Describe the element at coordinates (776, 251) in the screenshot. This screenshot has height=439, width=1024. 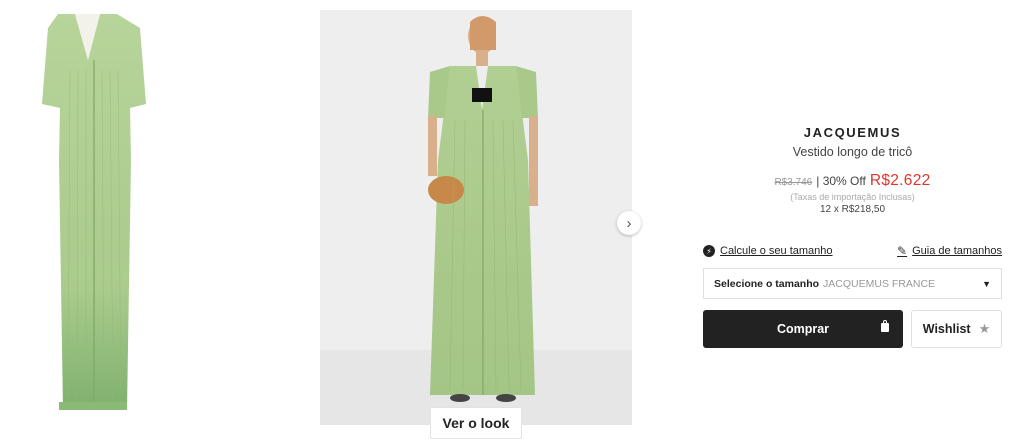
I see `calculate-size-label: Calcule o seu tamanho` at that location.